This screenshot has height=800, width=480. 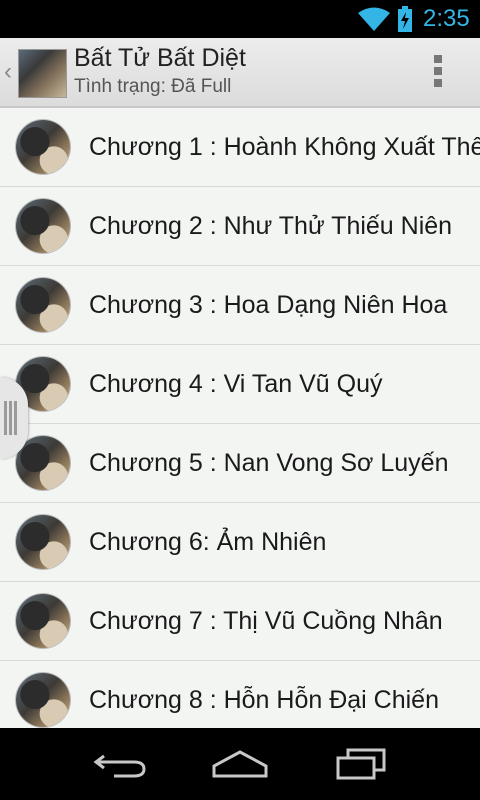 What do you see at coordinates (153, 86) in the screenshot?
I see `page-subtitle: Tình trạng: Đã Full` at bounding box center [153, 86].